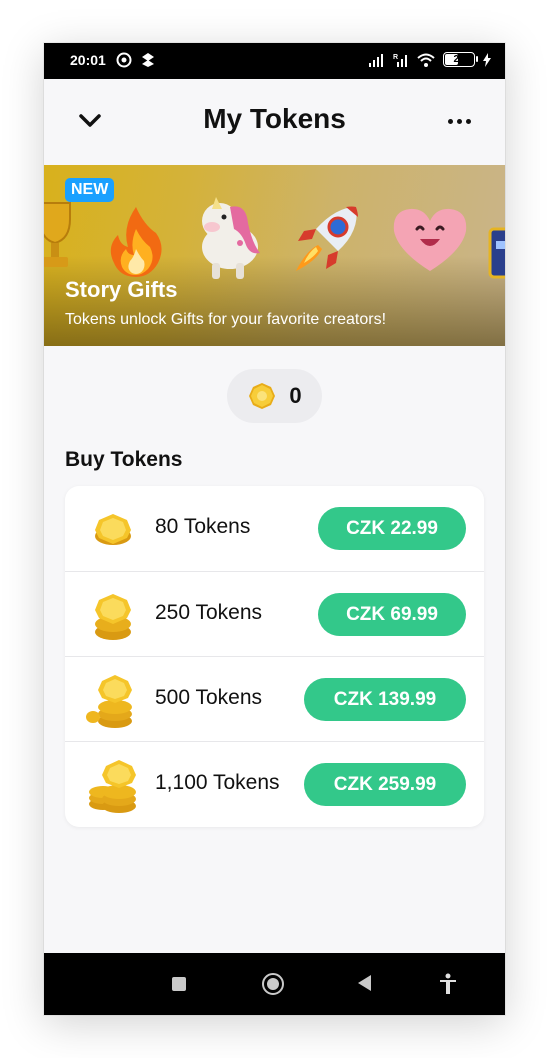 This screenshot has height=1058, width=550. What do you see at coordinates (327, 238) in the screenshot?
I see `rocket-icon` at bounding box center [327, 238].